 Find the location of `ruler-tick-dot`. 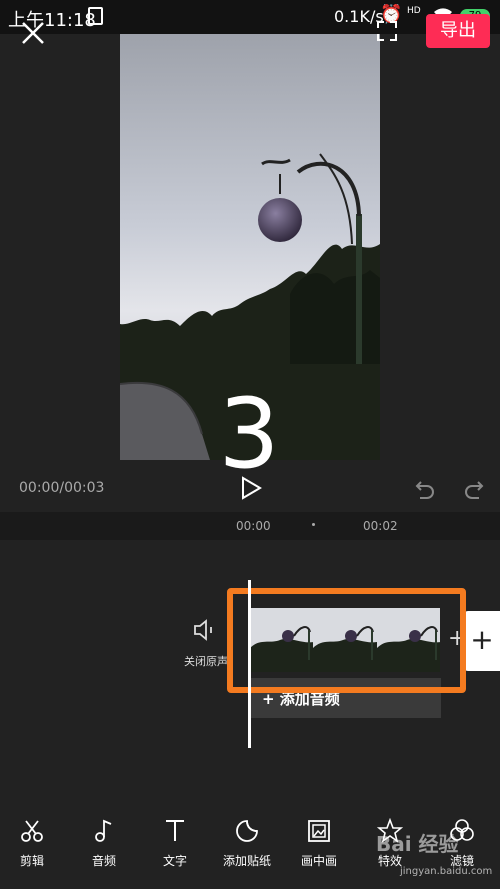

ruler-tick-dot is located at coordinates (313, 524).